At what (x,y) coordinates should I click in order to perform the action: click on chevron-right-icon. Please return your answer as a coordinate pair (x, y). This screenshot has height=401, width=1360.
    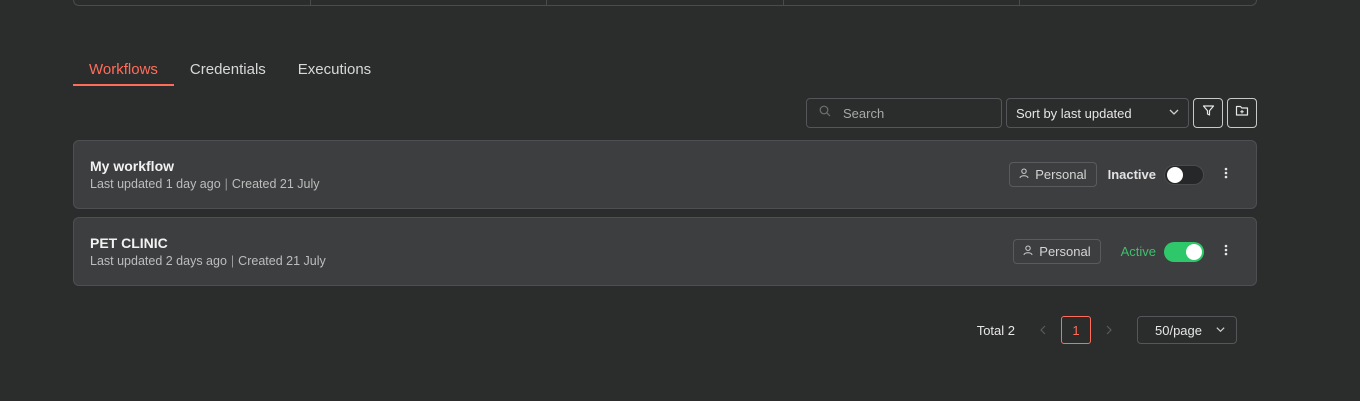
    Looking at the image, I should click on (1109, 330).